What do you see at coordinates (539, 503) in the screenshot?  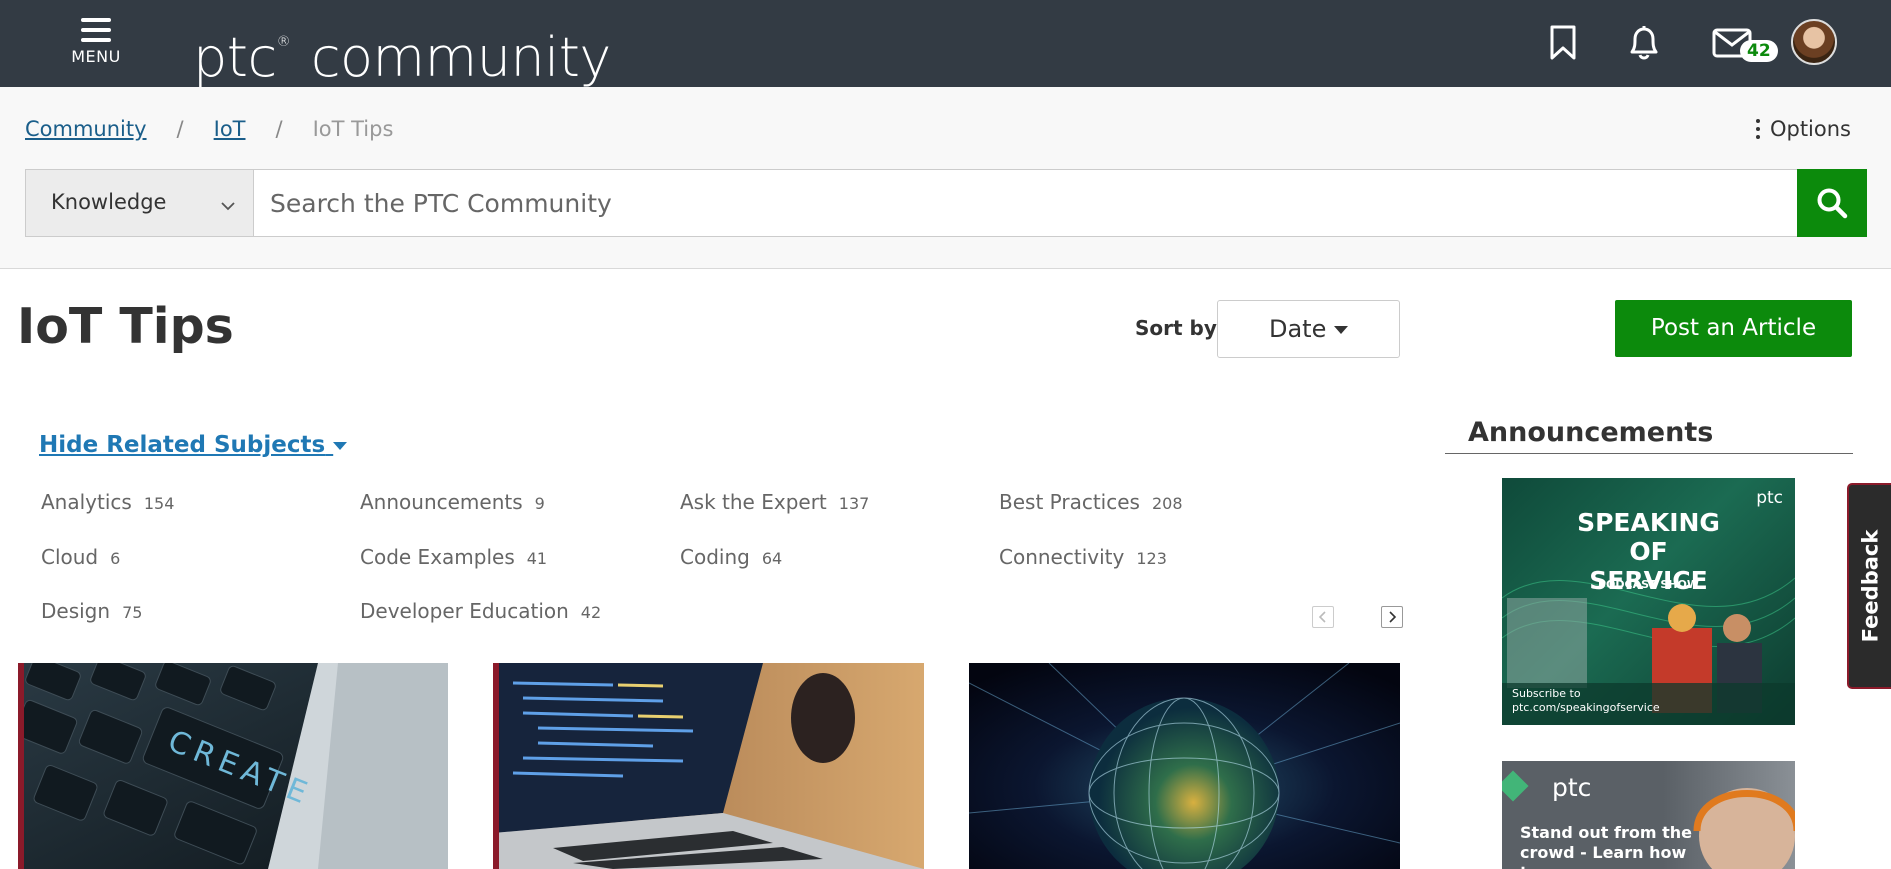 I see `subject-count: 9` at bounding box center [539, 503].